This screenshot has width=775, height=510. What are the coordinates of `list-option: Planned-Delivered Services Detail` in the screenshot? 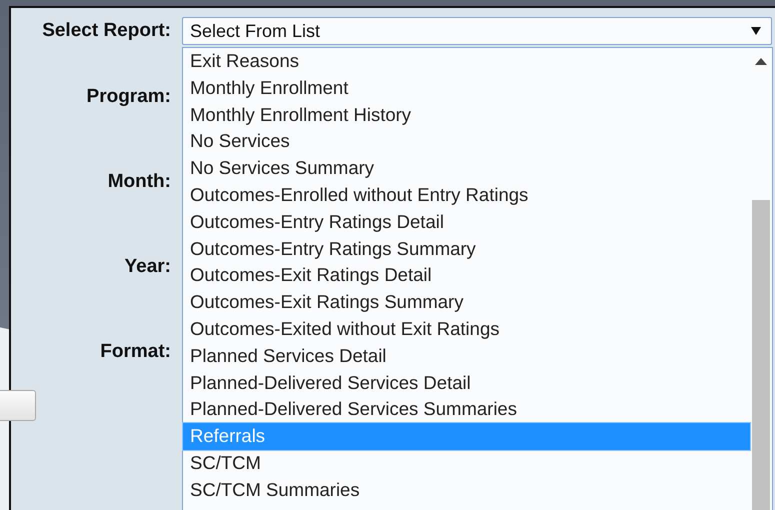 It's located at (466, 383).